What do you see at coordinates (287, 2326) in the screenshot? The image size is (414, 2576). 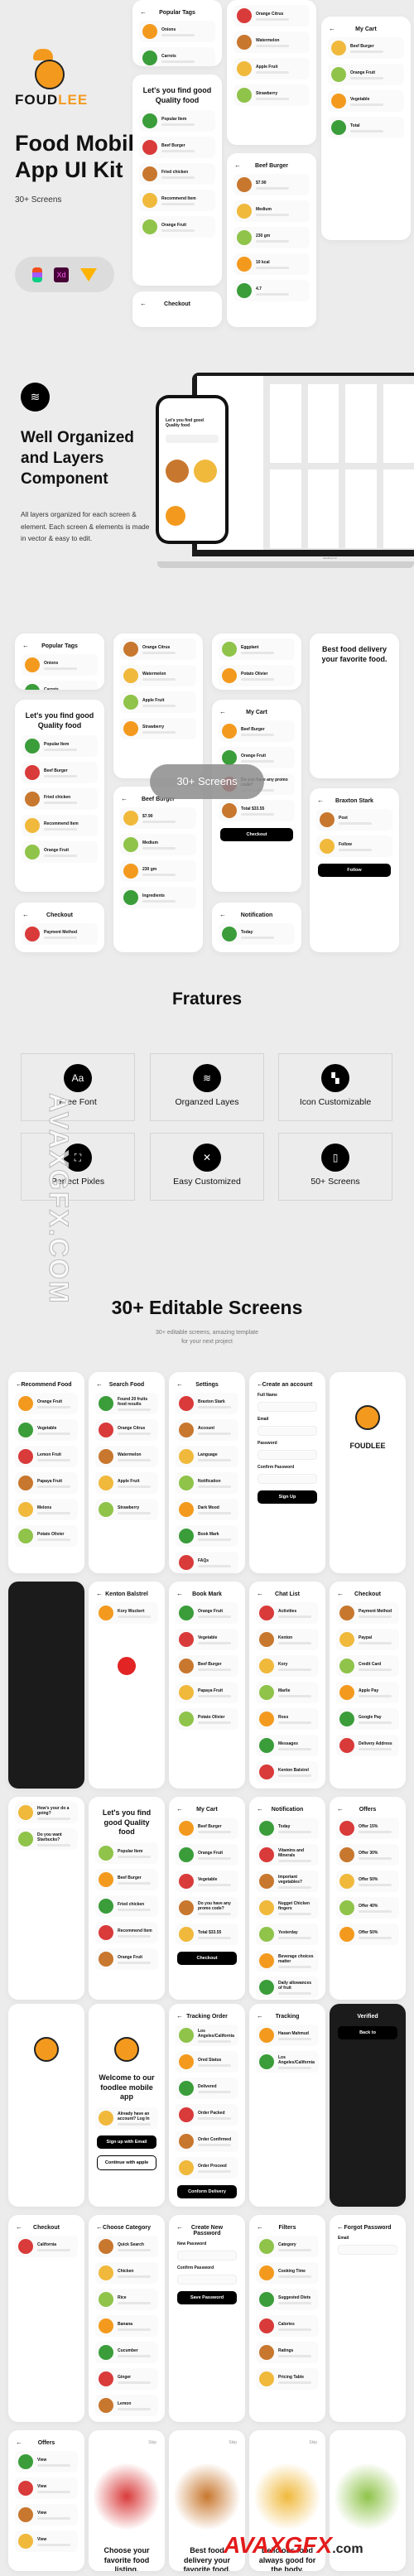 I see `list-item: Calories` at bounding box center [287, 2326].